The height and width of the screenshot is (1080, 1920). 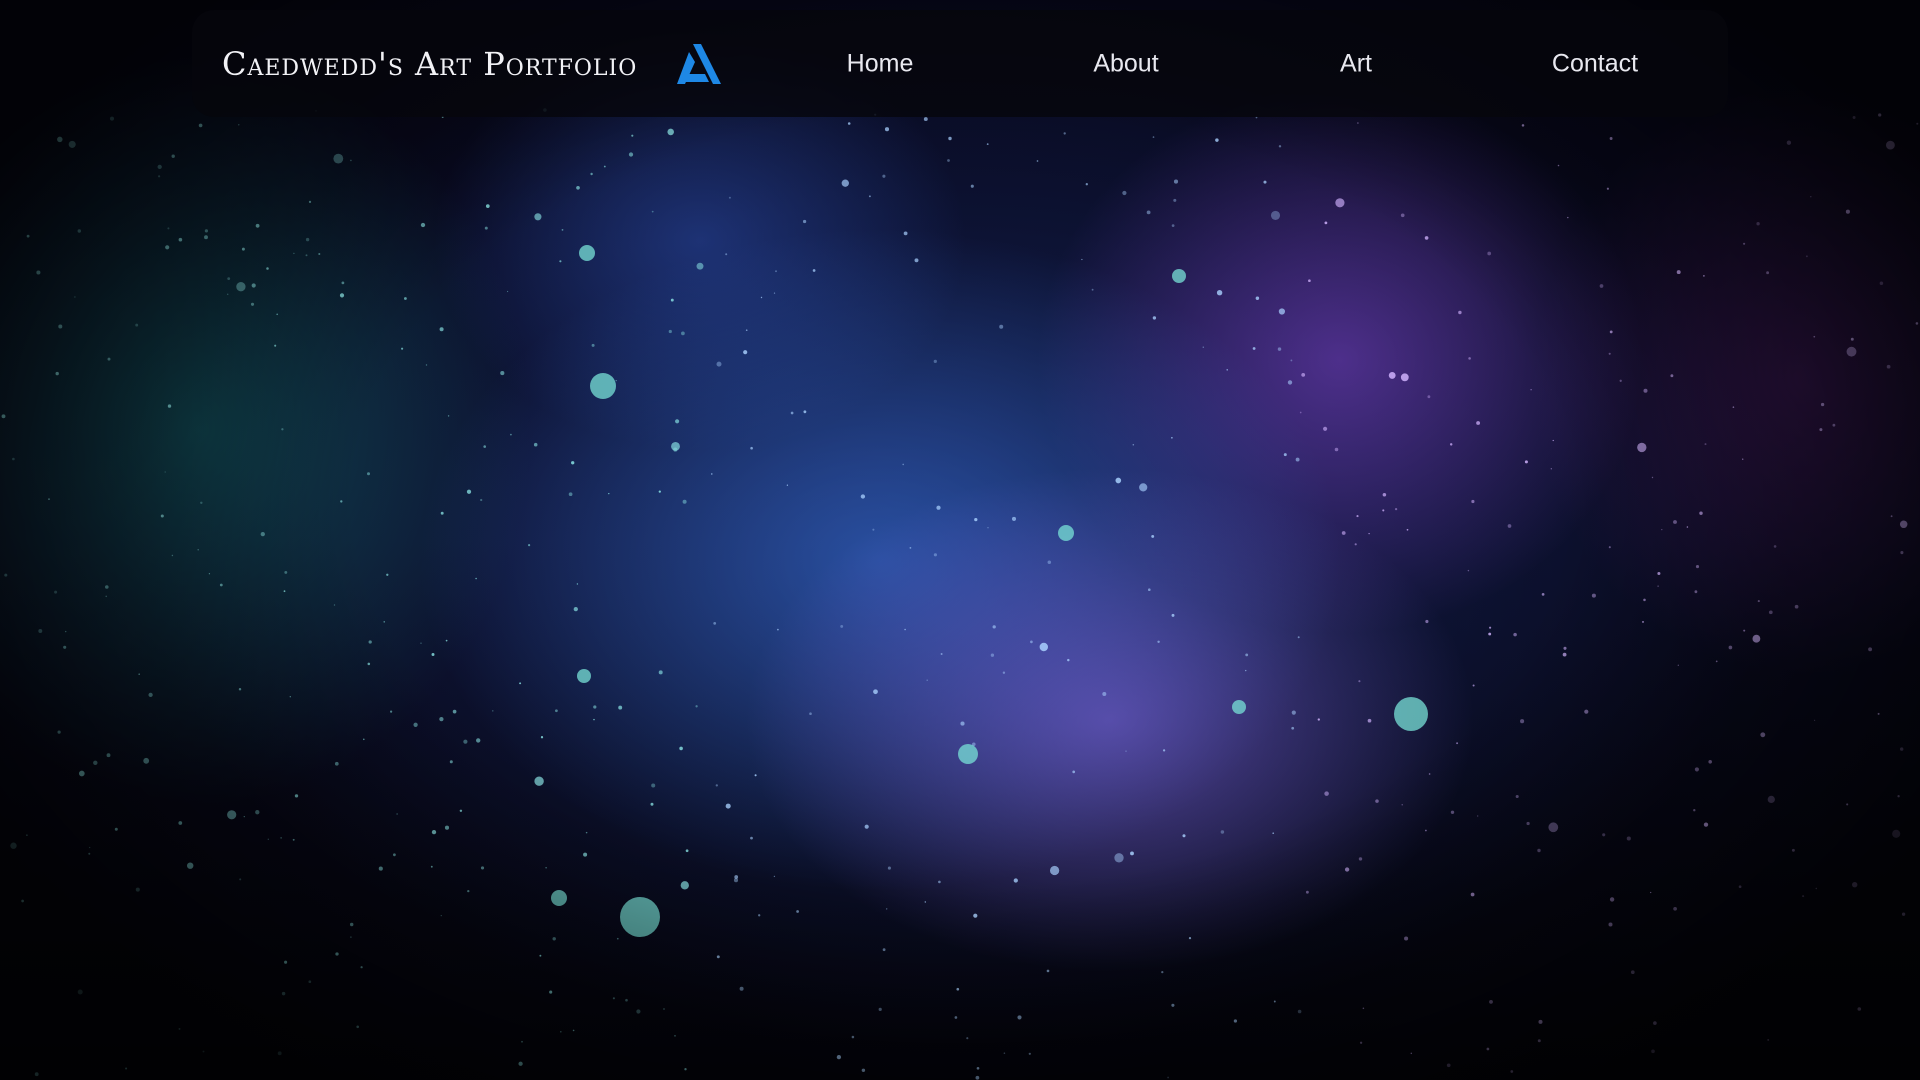 I want to click on site-title: Caedwedd's Art Portfolio, so click(x=429, y=64).